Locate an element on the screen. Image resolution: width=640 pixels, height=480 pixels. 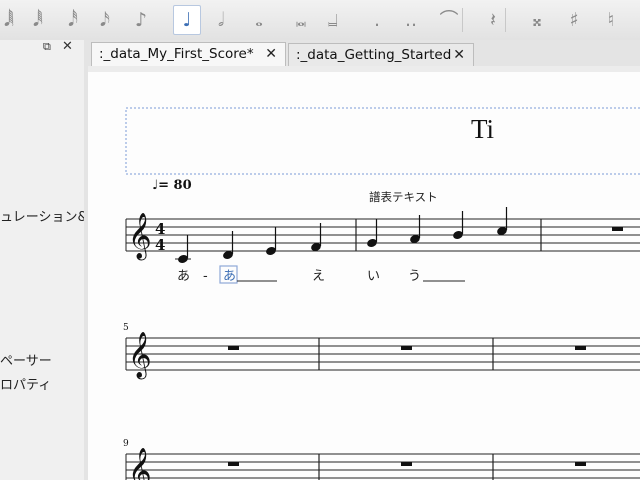
tab-my-first-score: :_data_My_First_Score* ✕ is located at coordinates (188, 54).